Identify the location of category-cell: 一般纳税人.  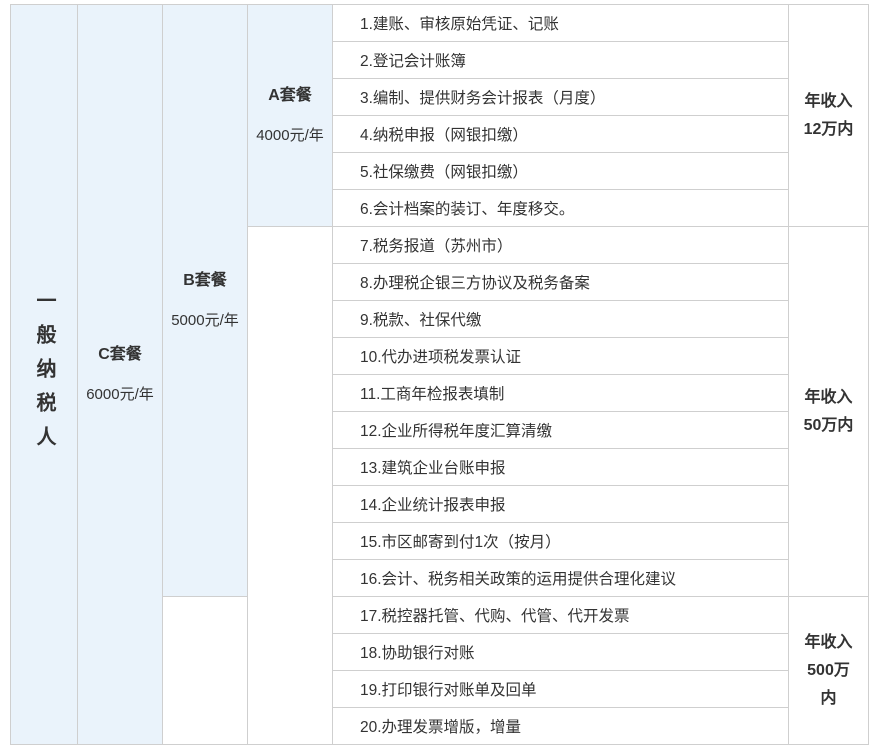
(44, 374).